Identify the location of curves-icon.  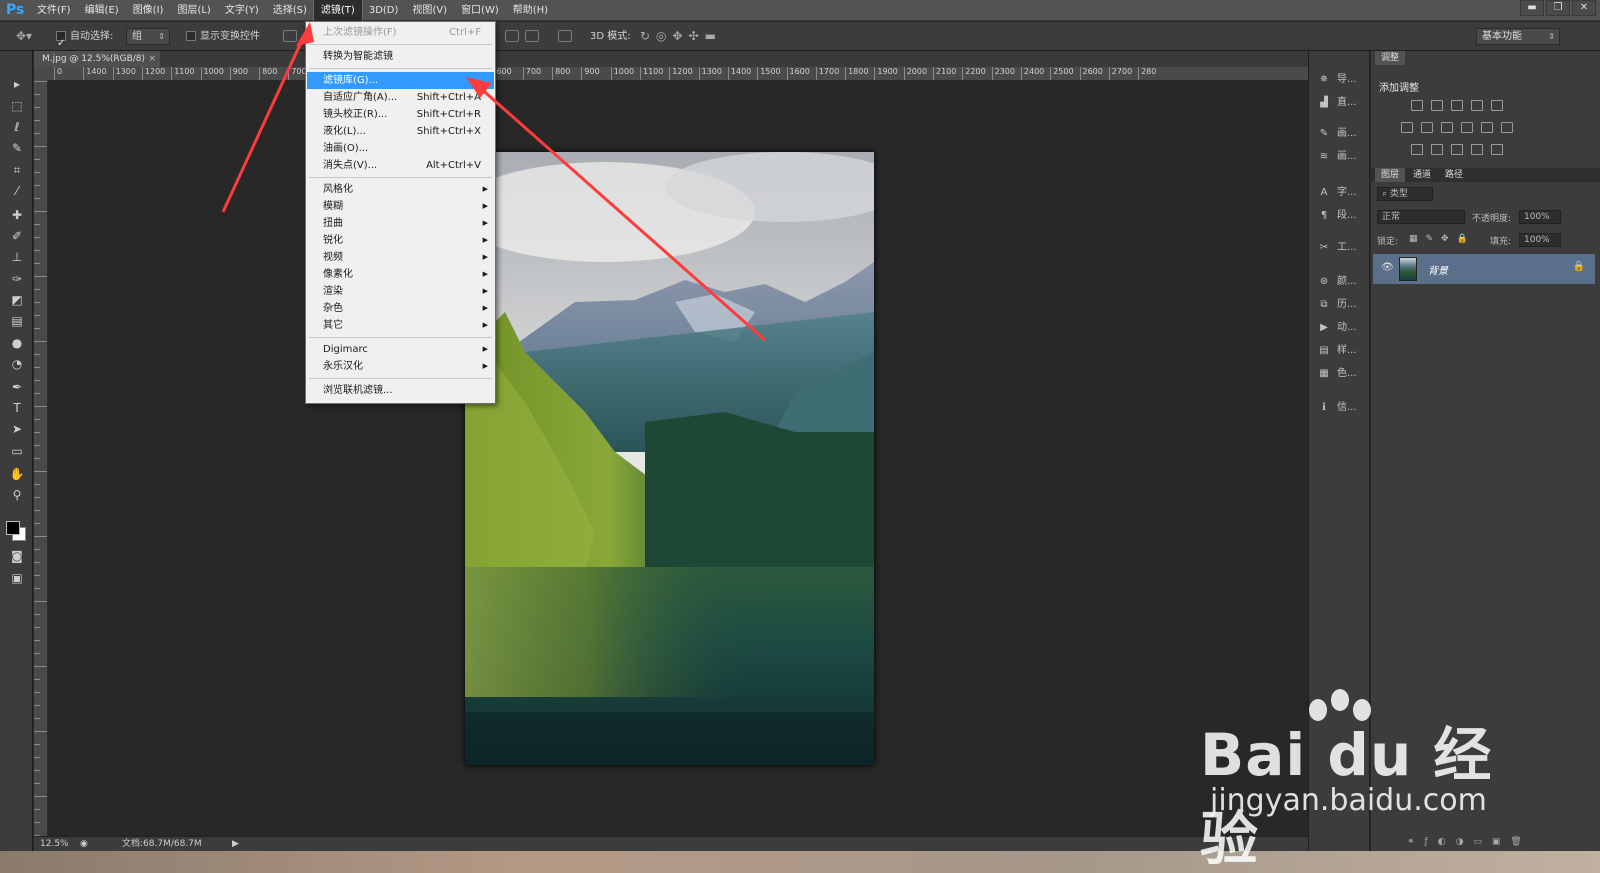
(1457, 105).